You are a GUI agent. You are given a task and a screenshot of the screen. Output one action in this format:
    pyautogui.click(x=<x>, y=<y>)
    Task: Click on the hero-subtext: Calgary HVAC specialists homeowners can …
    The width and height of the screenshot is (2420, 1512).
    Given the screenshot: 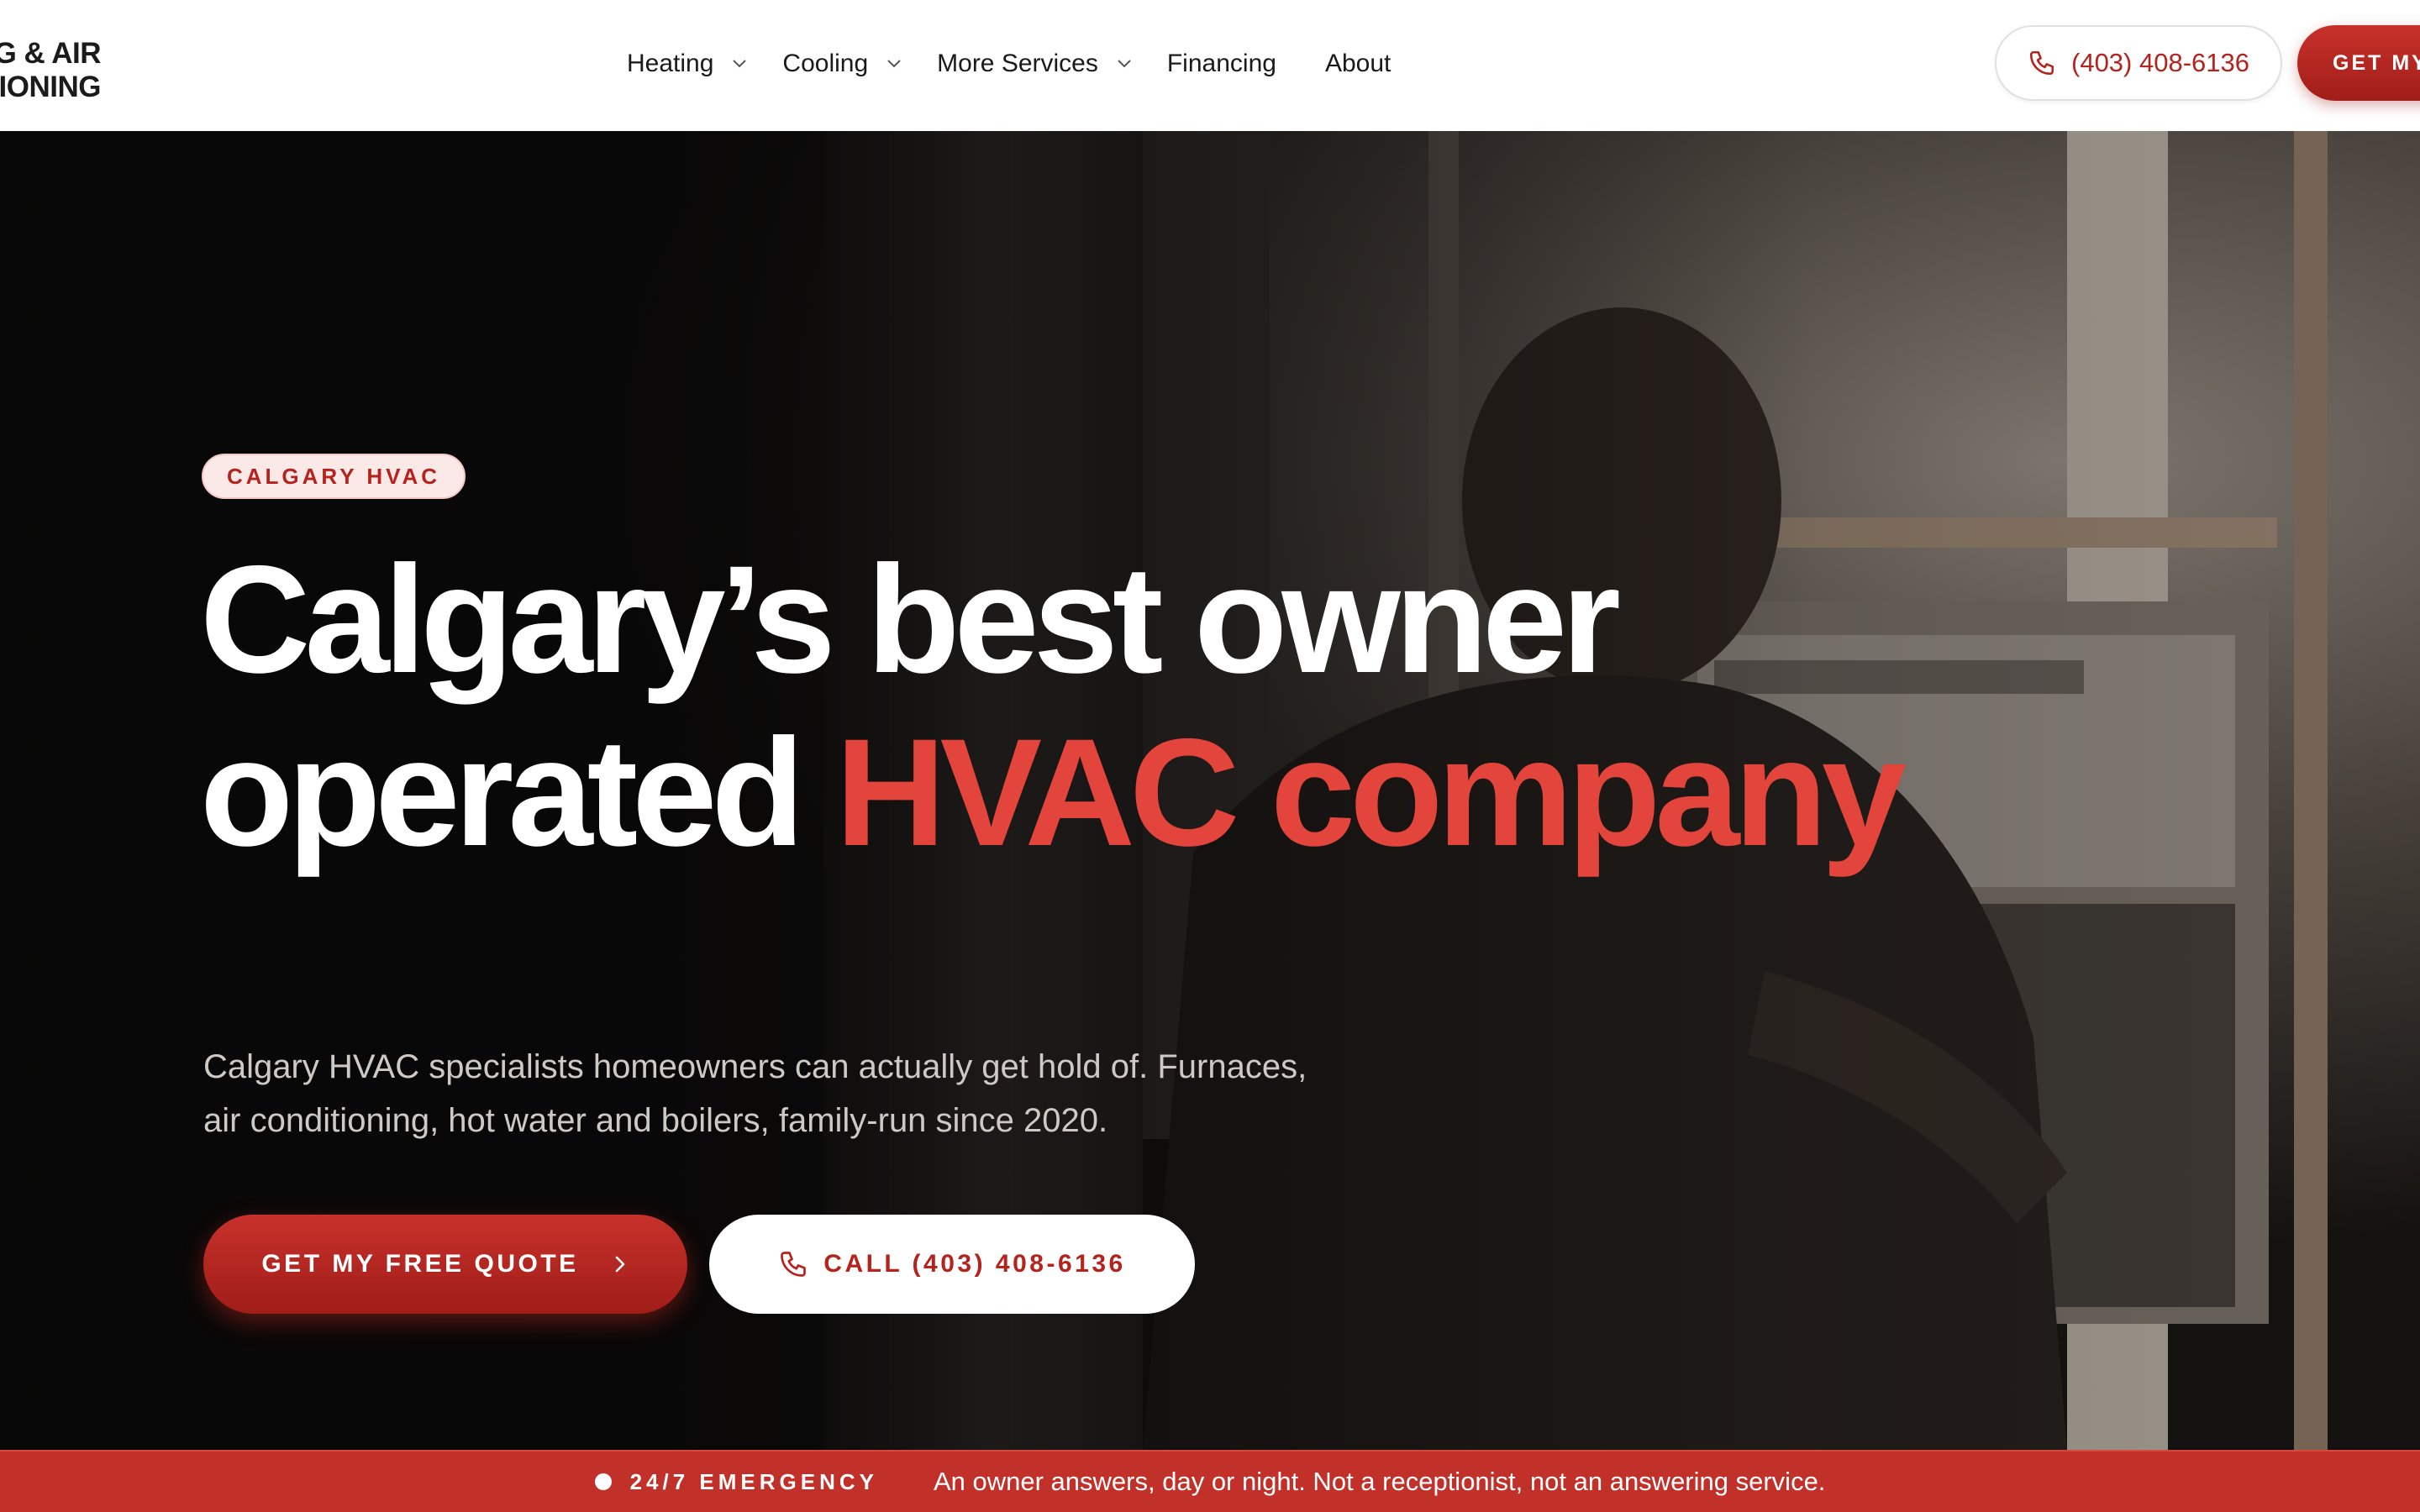 What is the action you would take?
    pyautogui.click(x=825, y=1093)
    